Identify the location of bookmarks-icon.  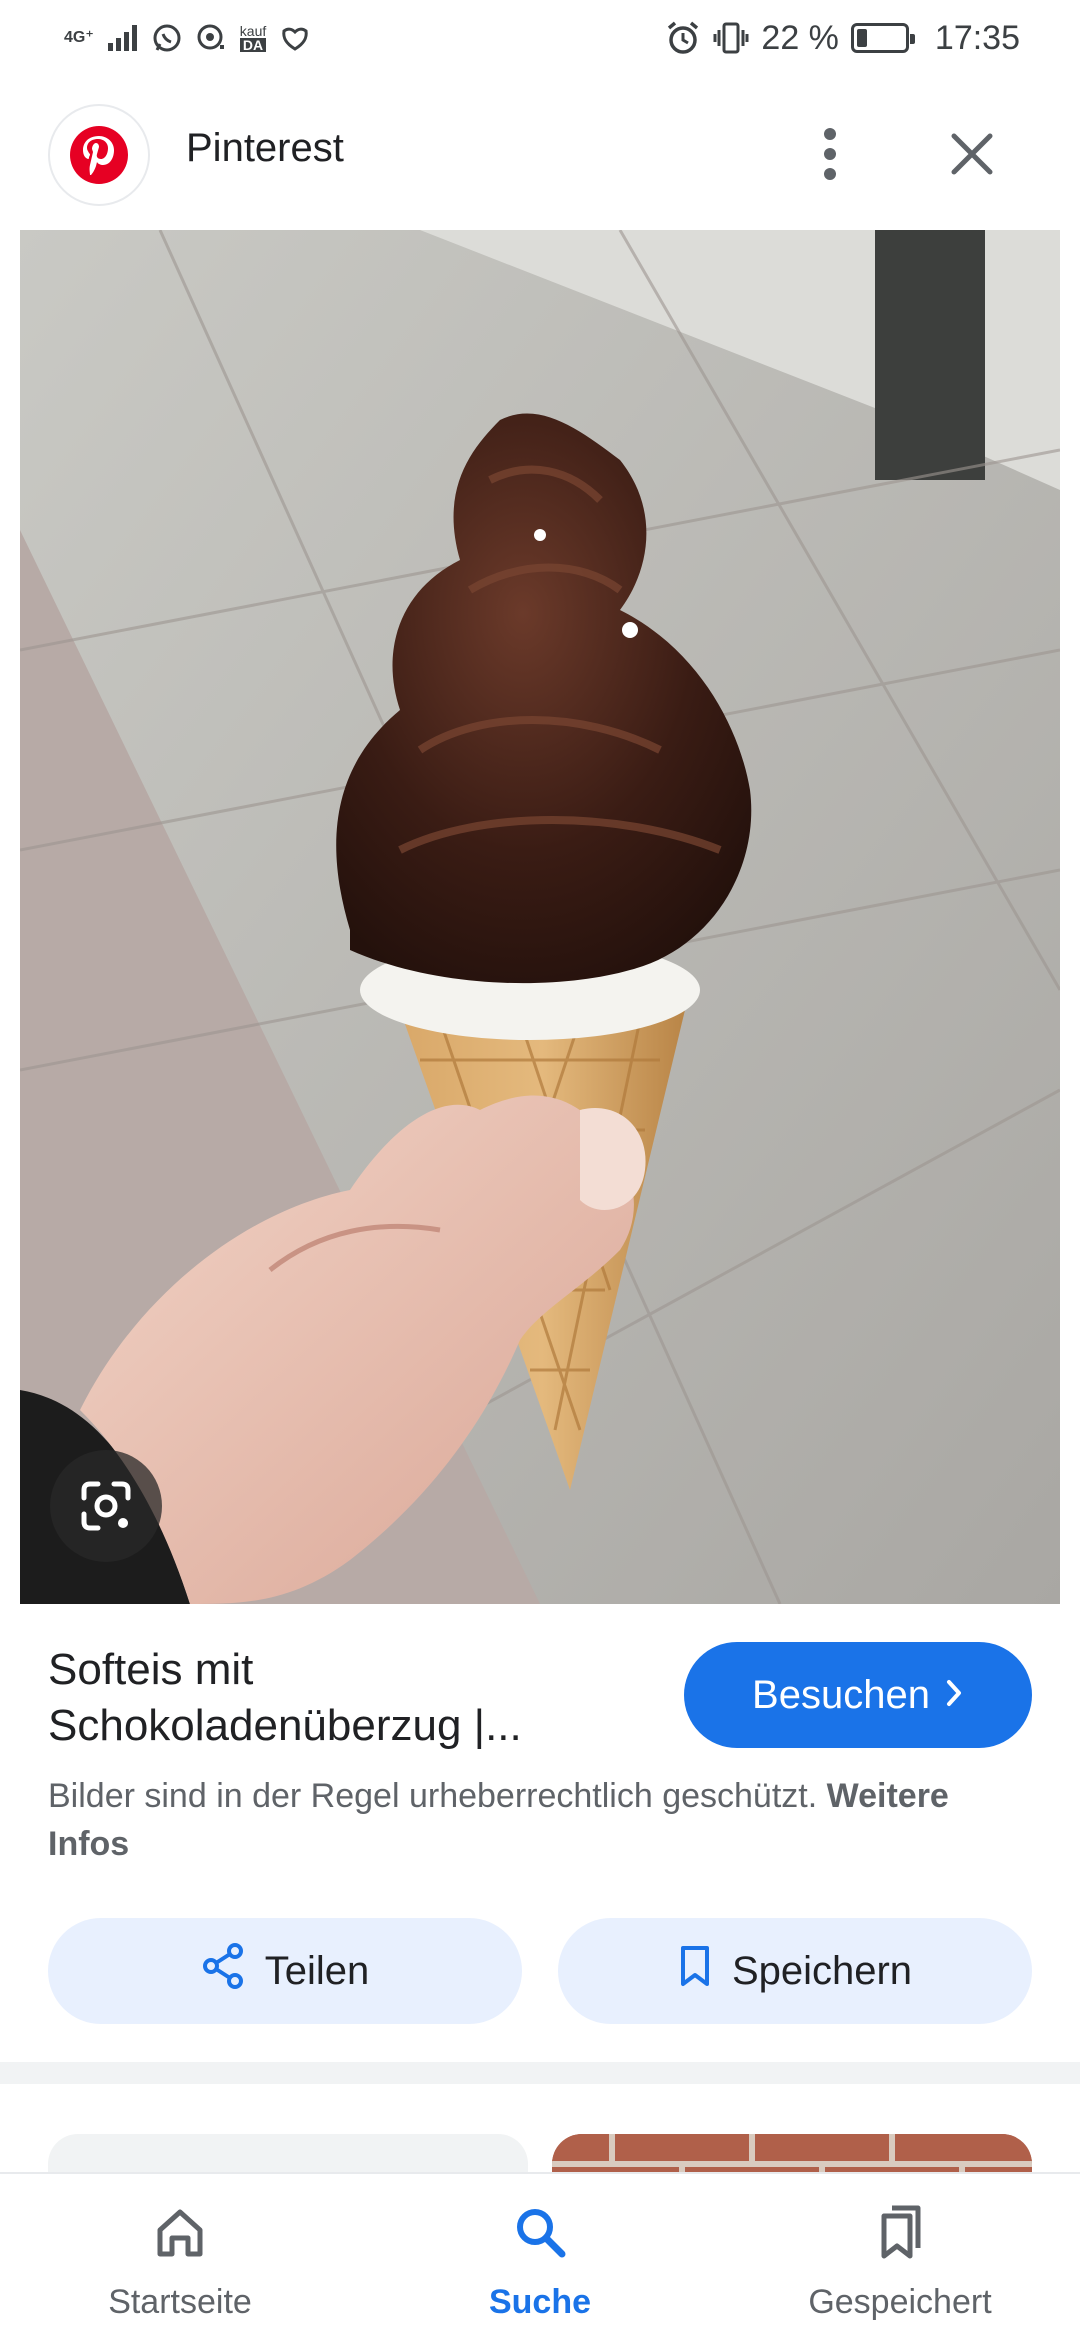
(900, 2236).